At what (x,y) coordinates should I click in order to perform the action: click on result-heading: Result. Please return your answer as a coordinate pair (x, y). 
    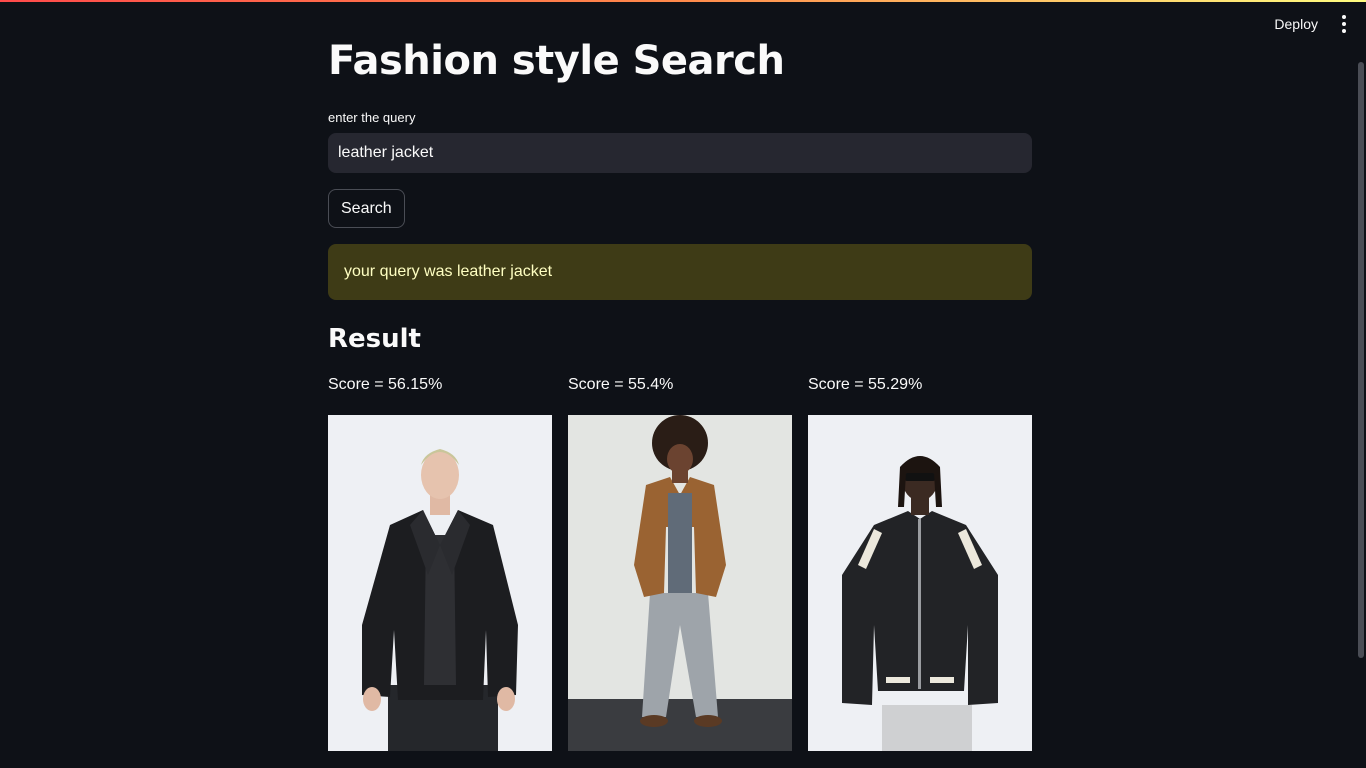
    Looking at the image, I should click on (374, 339).